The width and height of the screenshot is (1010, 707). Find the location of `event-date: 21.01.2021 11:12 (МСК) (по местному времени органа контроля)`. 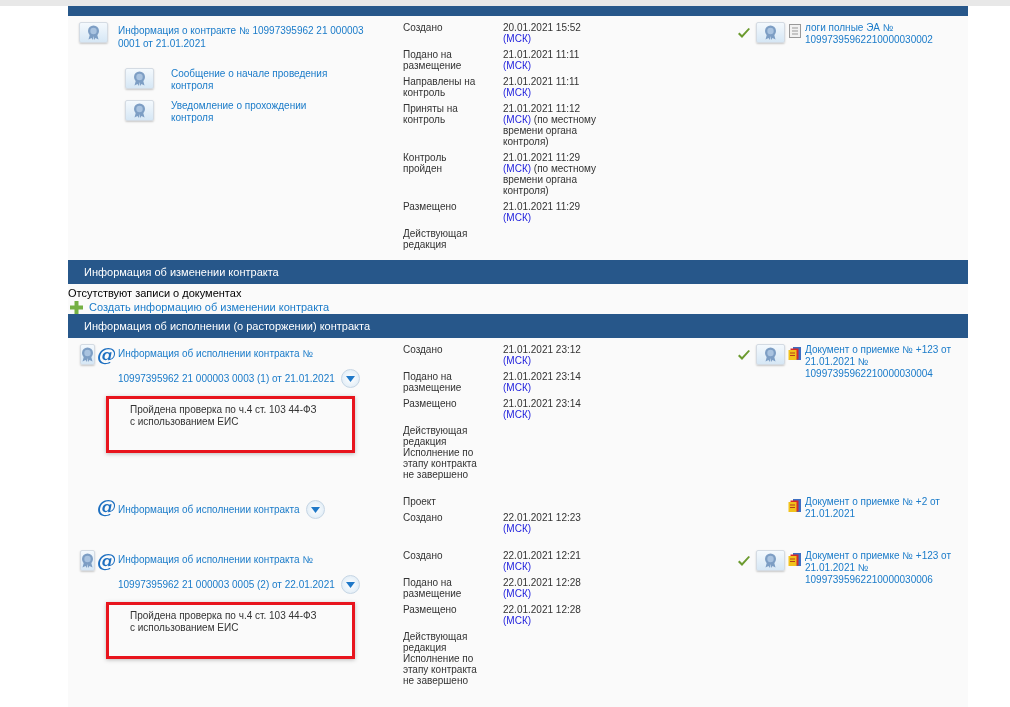

event-date: 21.01.2021 11:12 (МСК) (по местному времени органа контроля) is located at coordinates (550, 125).